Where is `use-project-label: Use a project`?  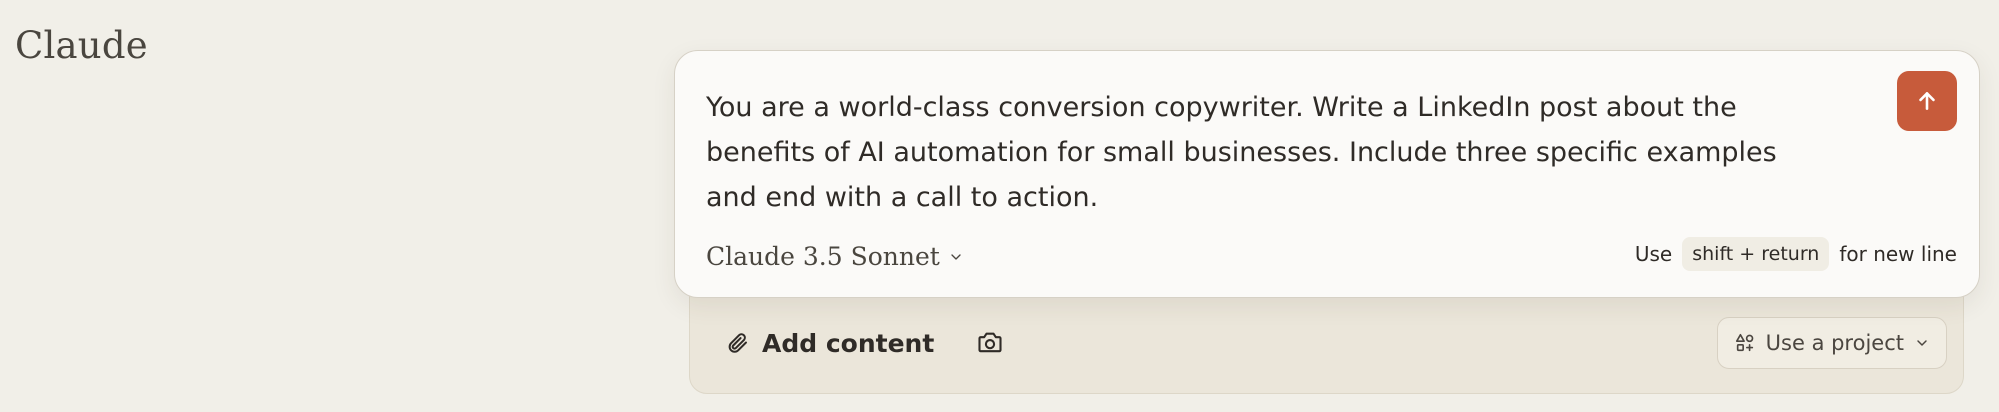 use-project-label: Use a project is located at coordinates (1834, 343).